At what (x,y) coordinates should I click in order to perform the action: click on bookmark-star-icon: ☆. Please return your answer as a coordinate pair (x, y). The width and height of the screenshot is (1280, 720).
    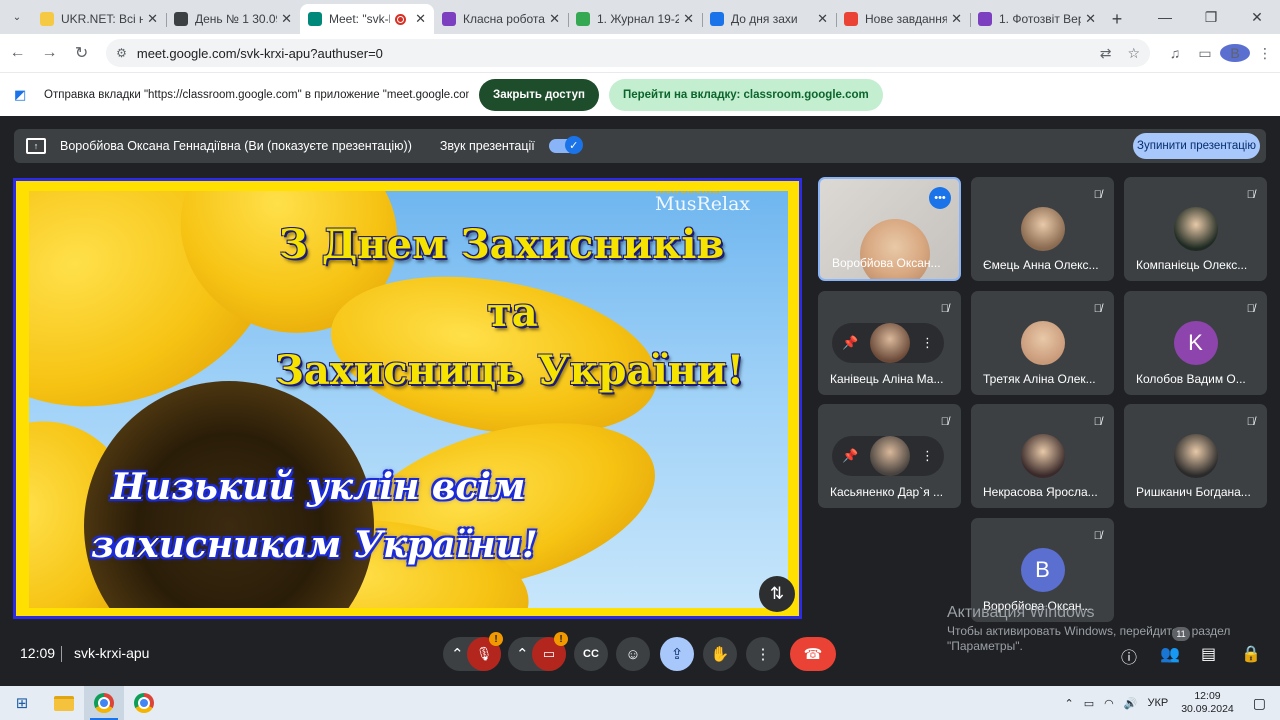
    Looking at the image, I should click on (1133, 53).